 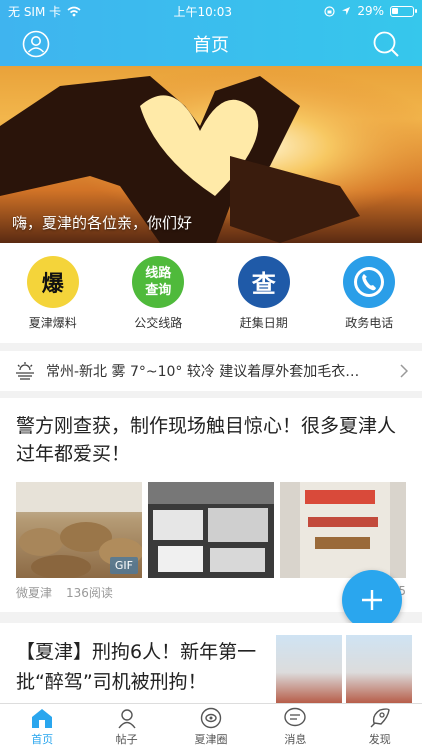 I want to click on quick-link-market: 查 赶集日期, so click(x=264, y=293).